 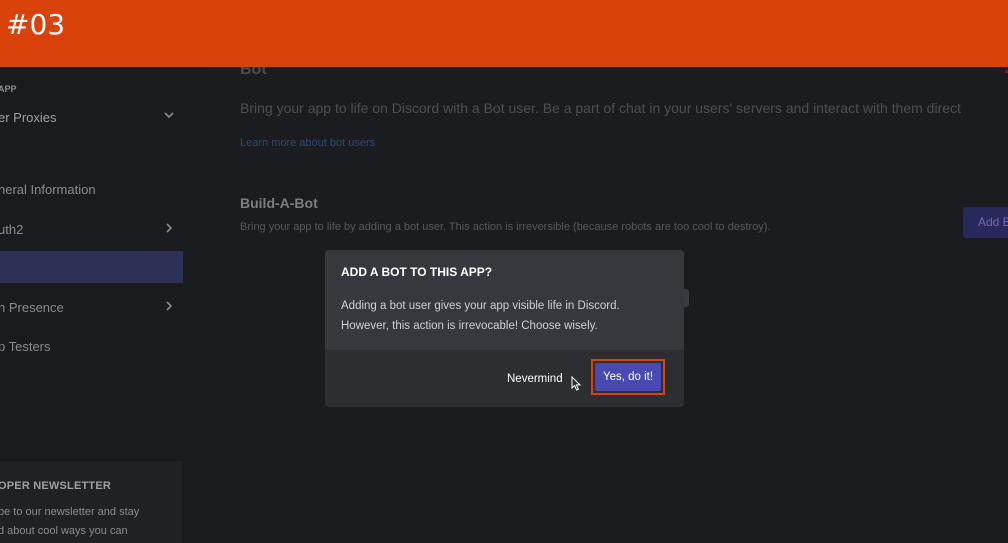 What do you see at coordinates (64, 531) in the screenshot?
I see `newsletter-text-line2: d about cool ways you can` at bounding box center [64, 531].